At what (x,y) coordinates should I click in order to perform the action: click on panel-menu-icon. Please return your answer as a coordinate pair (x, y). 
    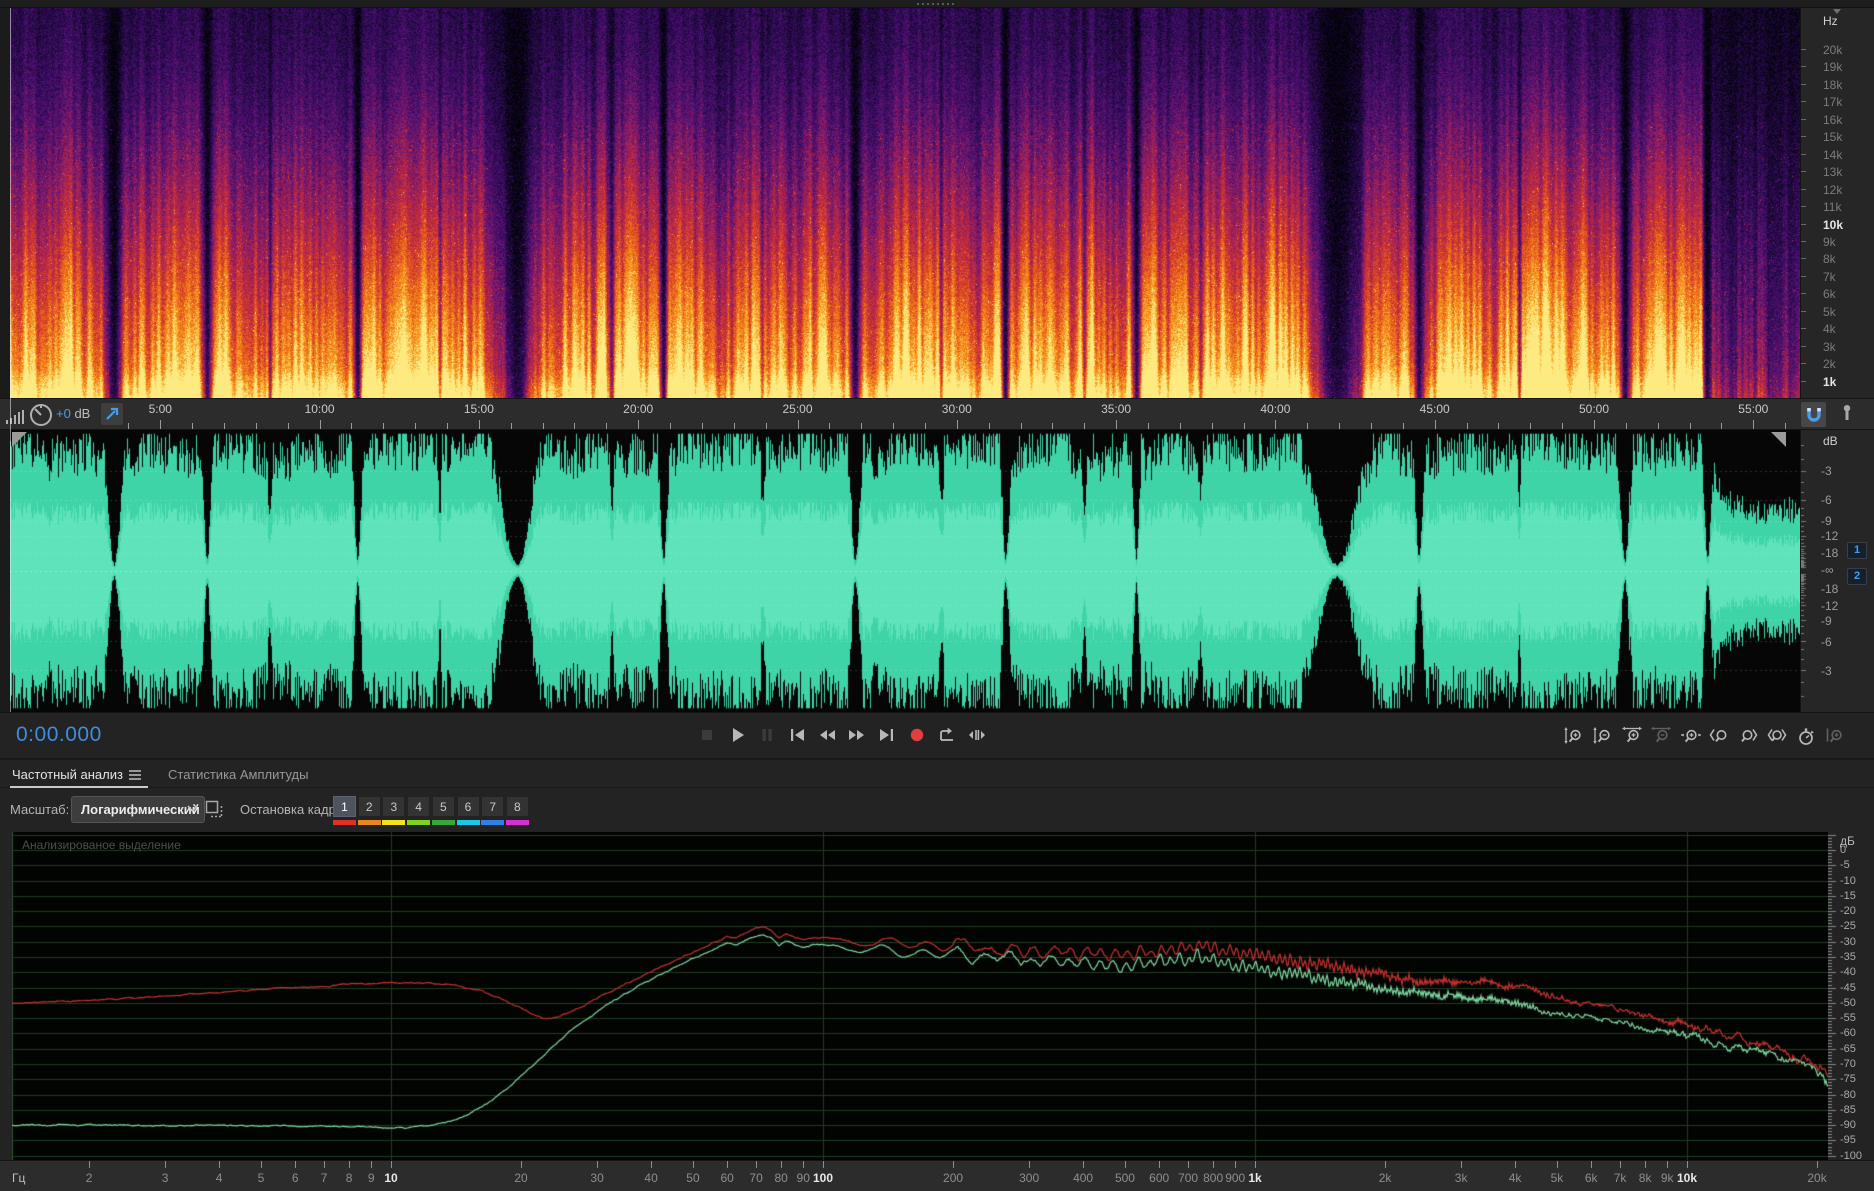
    Looking at the image, I should click on (135, 775).